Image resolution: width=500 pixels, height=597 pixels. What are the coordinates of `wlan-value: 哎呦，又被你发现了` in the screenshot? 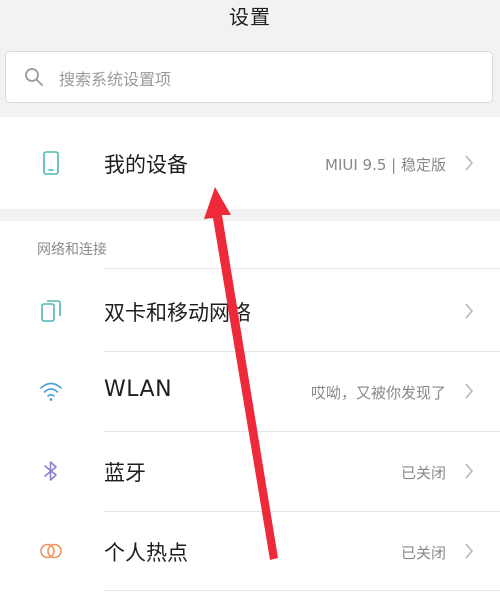 It's located at (378, 393).